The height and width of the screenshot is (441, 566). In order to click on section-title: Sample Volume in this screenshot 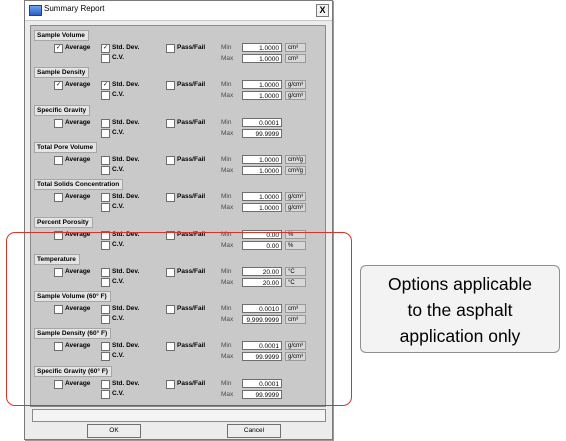, I will do `click(61, 35)`.